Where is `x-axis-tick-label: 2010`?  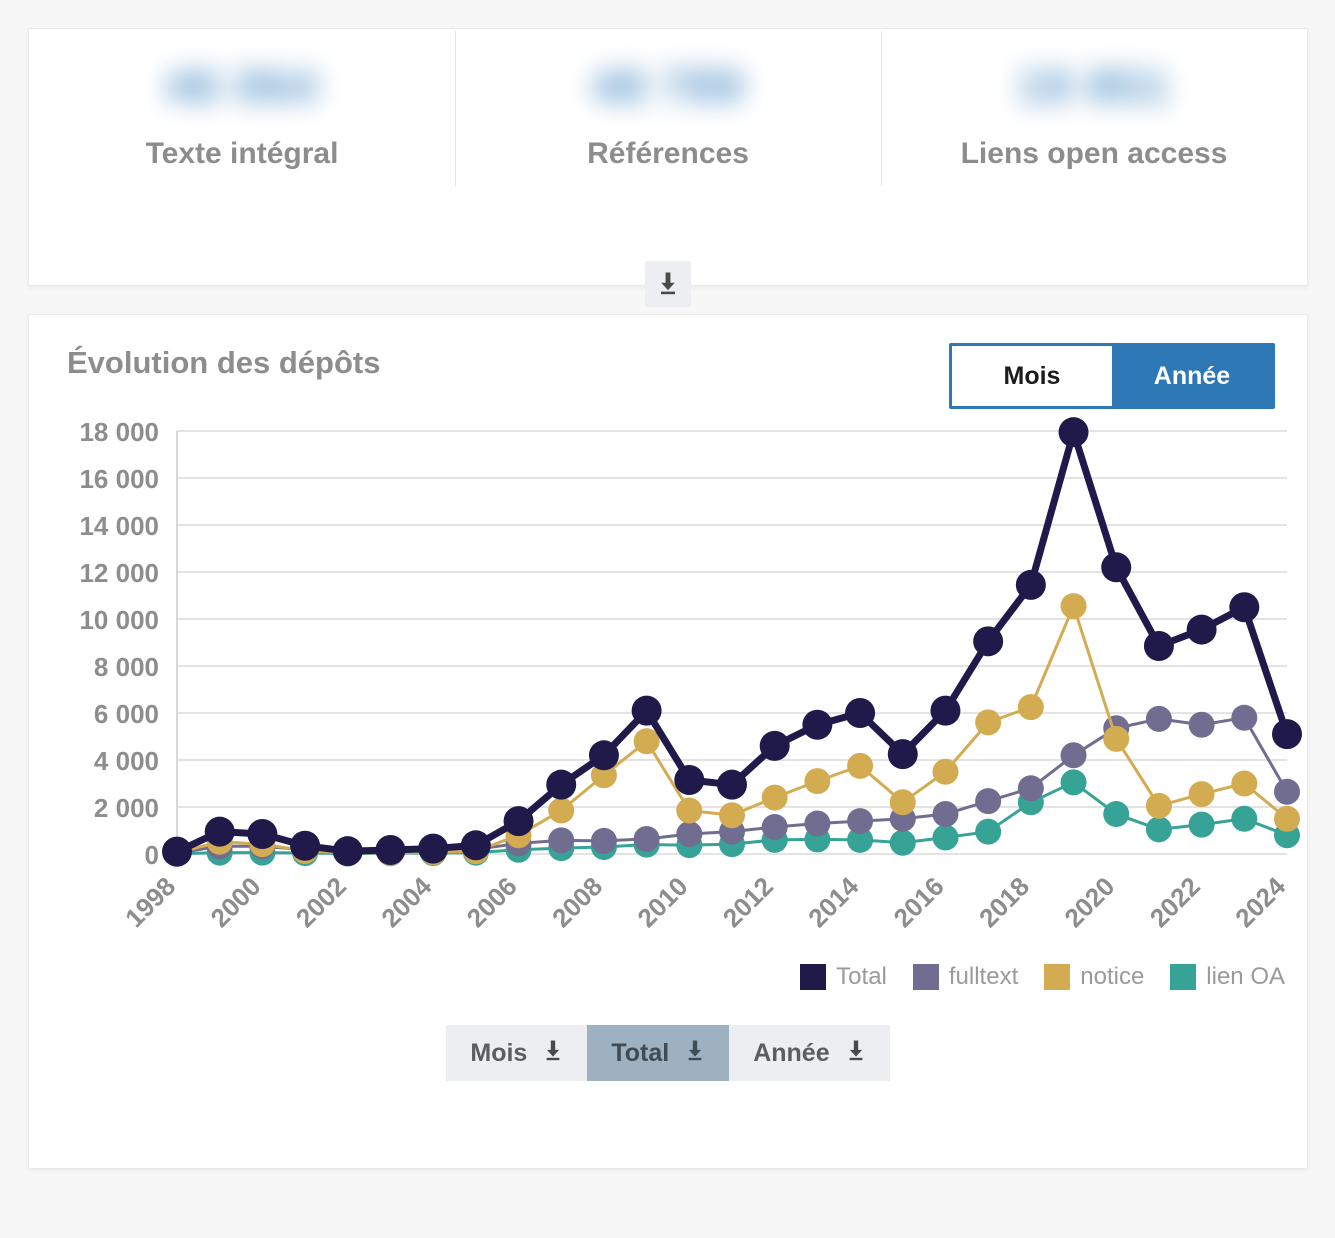
x-axis-tick-label: 2010 is located at coordinates (662, 902).